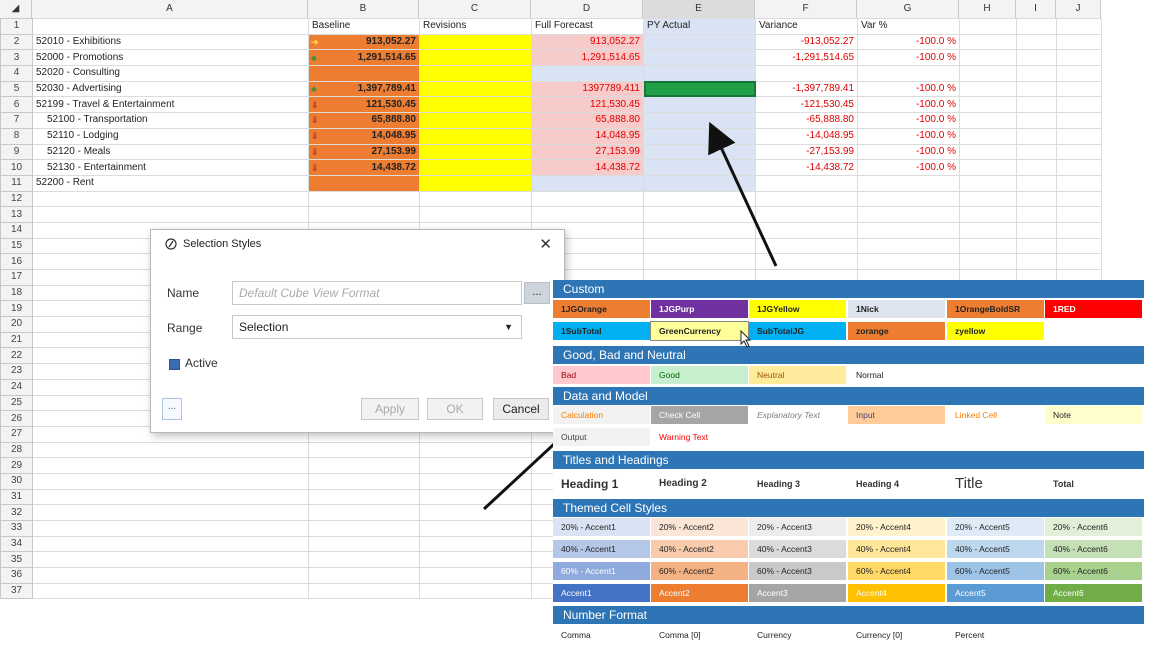 The image size is (1156, 653). Describe the element at coordinates (601, 309) in the screenshot. I see `style-custom: 1JGOrange` at that location.